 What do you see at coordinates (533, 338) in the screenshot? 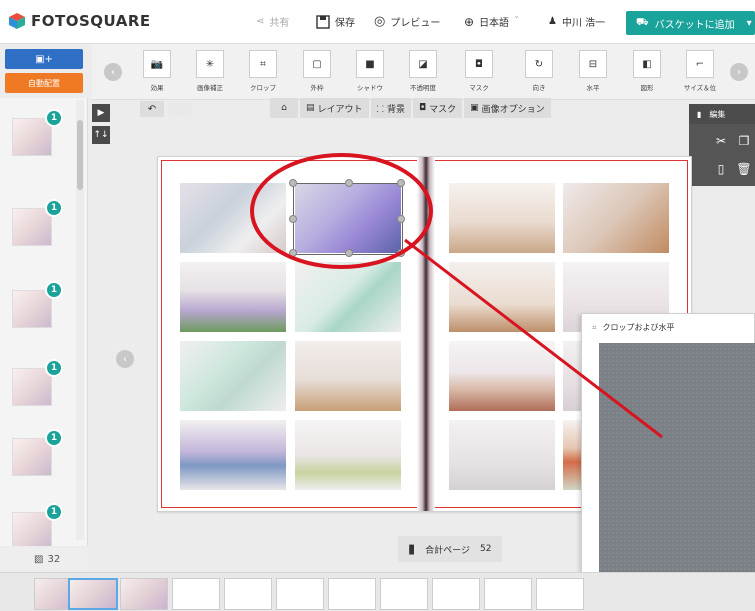
I see `annotation-arrow` at bounding box center [533, 338].